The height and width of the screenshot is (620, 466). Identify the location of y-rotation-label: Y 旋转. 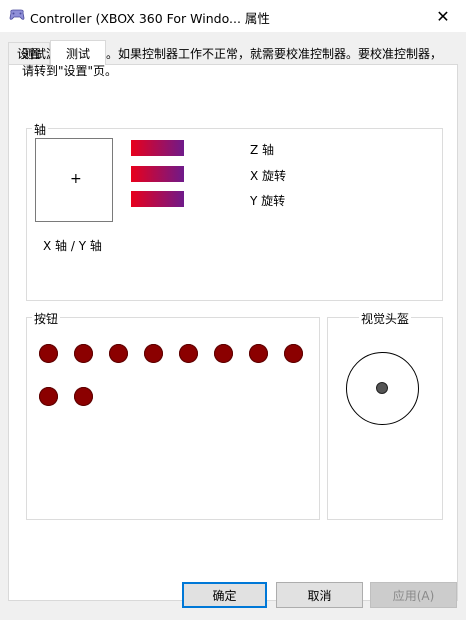
(268, 201).